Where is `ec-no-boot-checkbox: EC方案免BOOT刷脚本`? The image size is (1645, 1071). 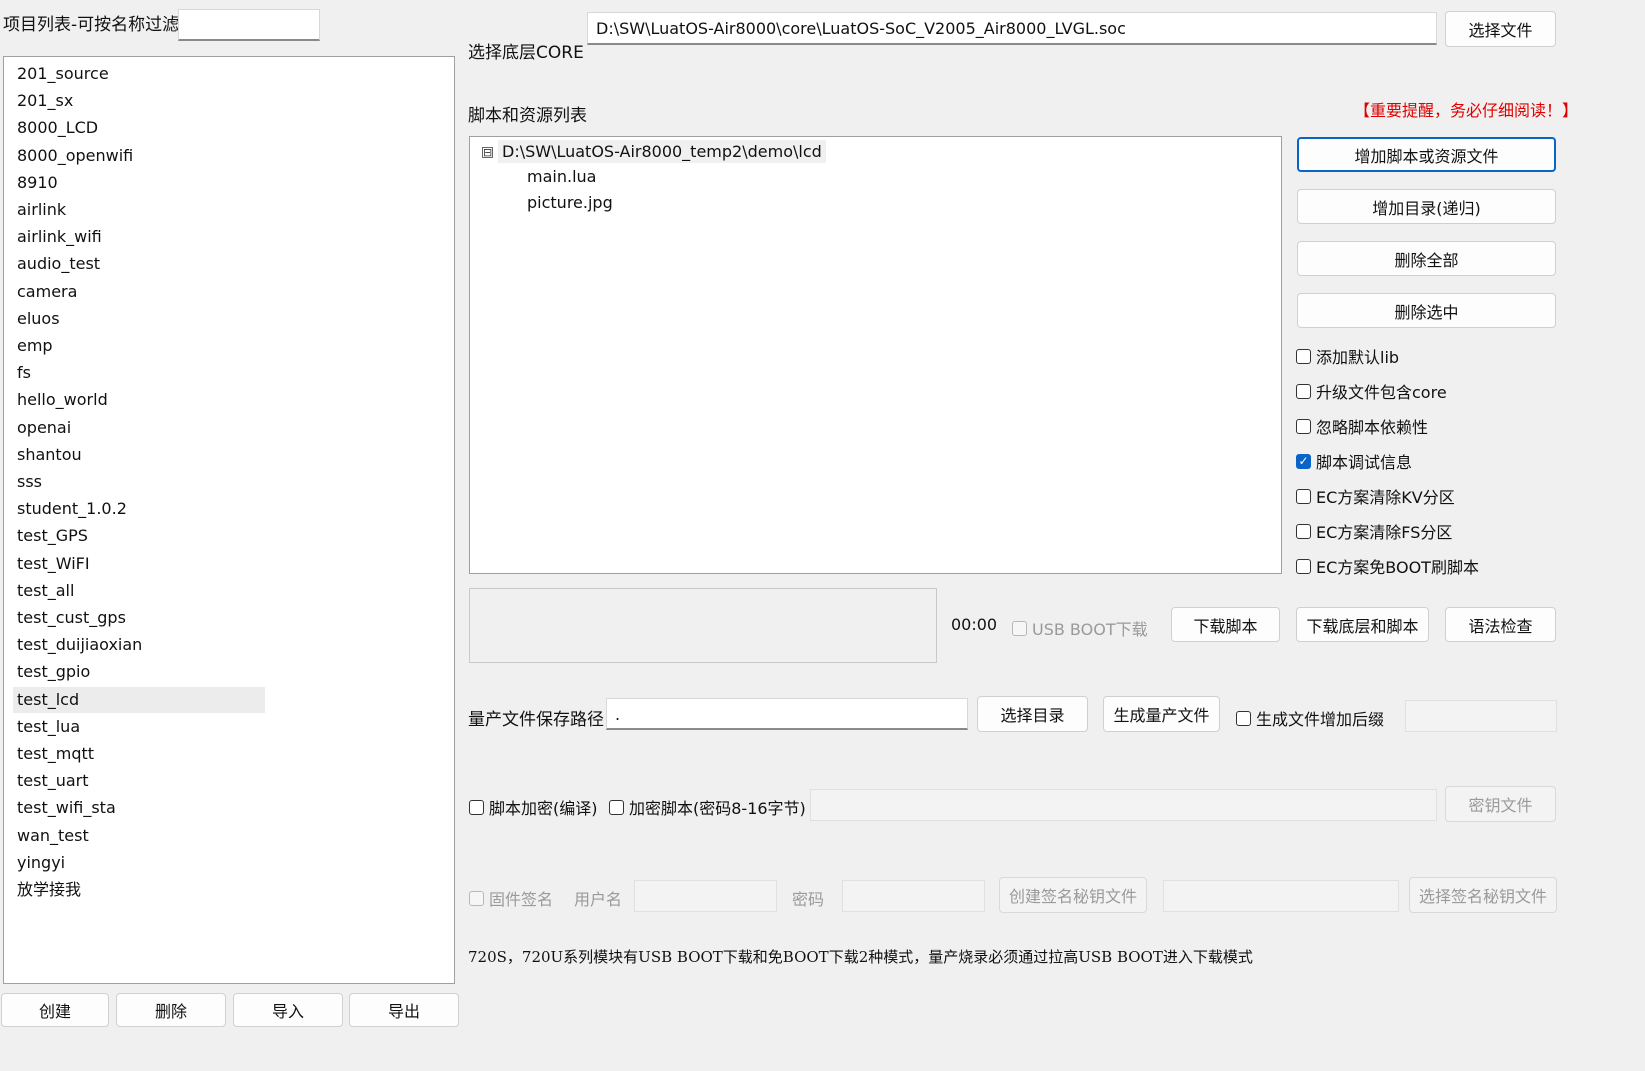 ec-no-boot-checkbox: EC方案免BOOT刷脚本 is located at coordinates (1387, 566).